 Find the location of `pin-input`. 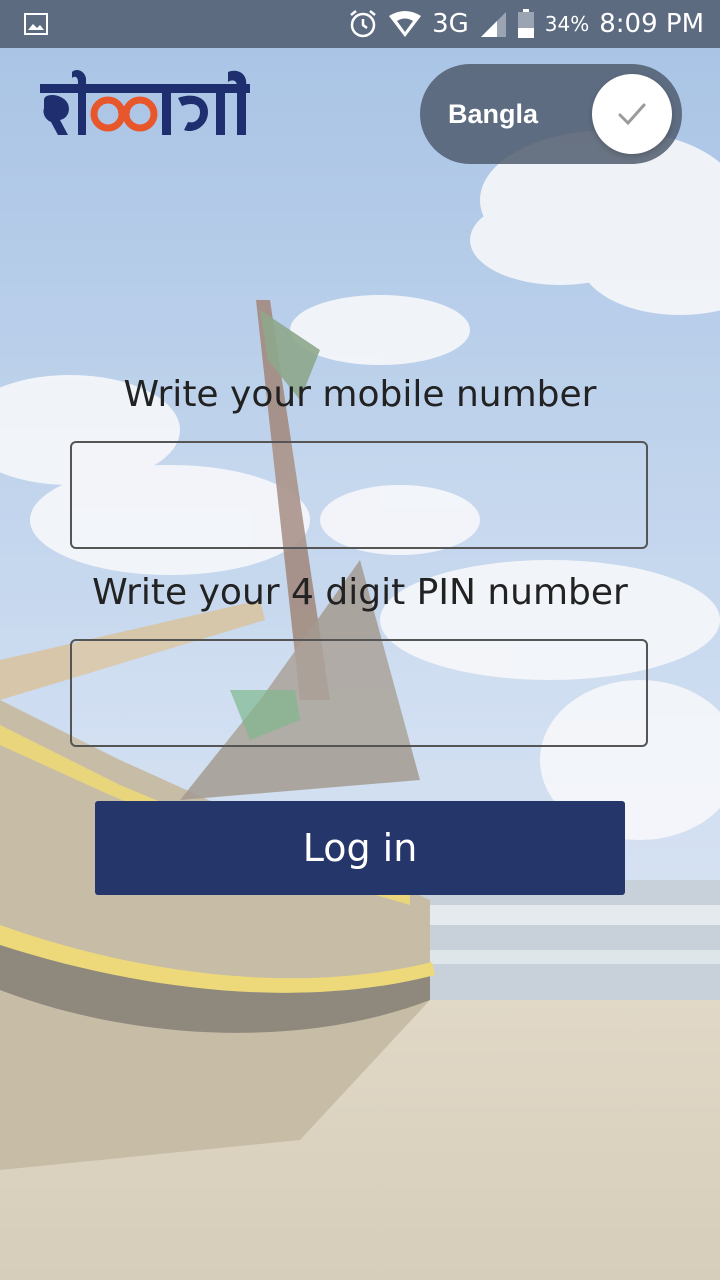

pin-input is located at coordinates (359, 693).